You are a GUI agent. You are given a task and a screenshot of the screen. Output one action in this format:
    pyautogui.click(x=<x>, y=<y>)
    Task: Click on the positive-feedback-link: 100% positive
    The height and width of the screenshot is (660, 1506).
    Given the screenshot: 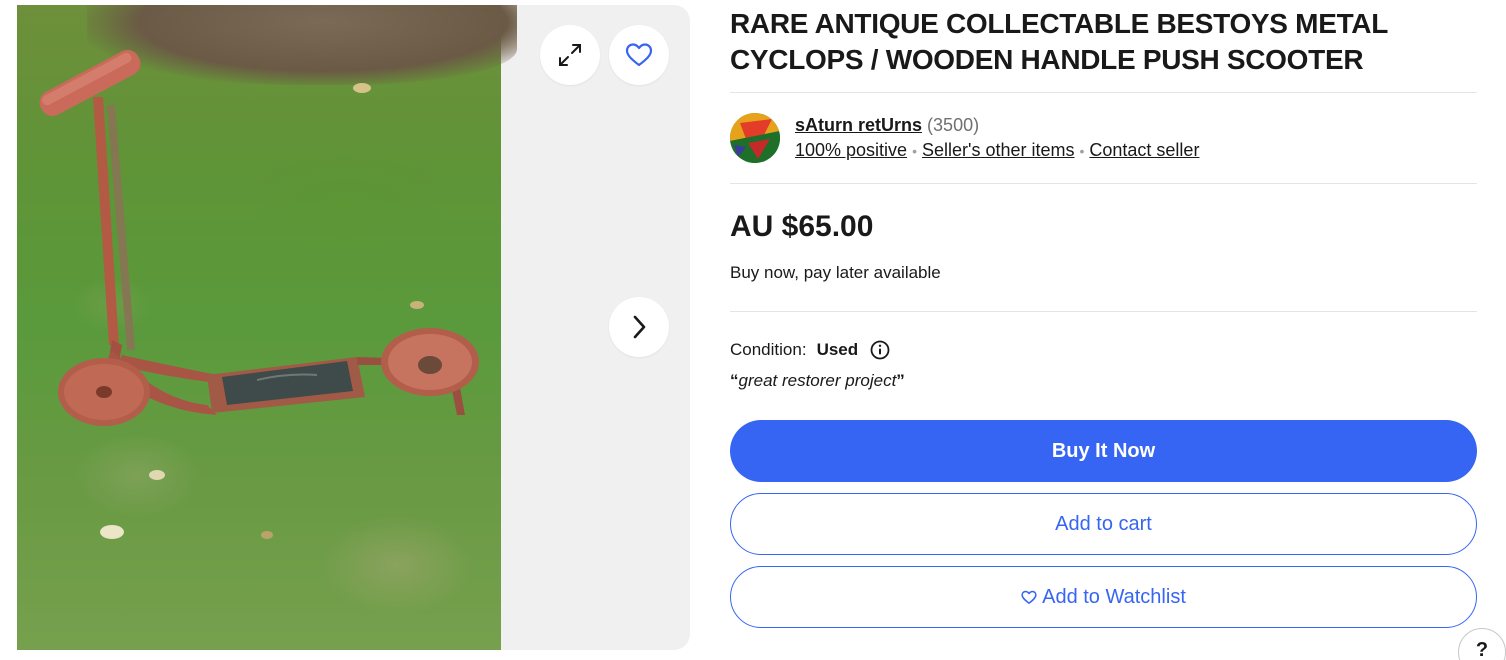 What is the action you would take?
    pyautogui.click(x=851, y=150)
    